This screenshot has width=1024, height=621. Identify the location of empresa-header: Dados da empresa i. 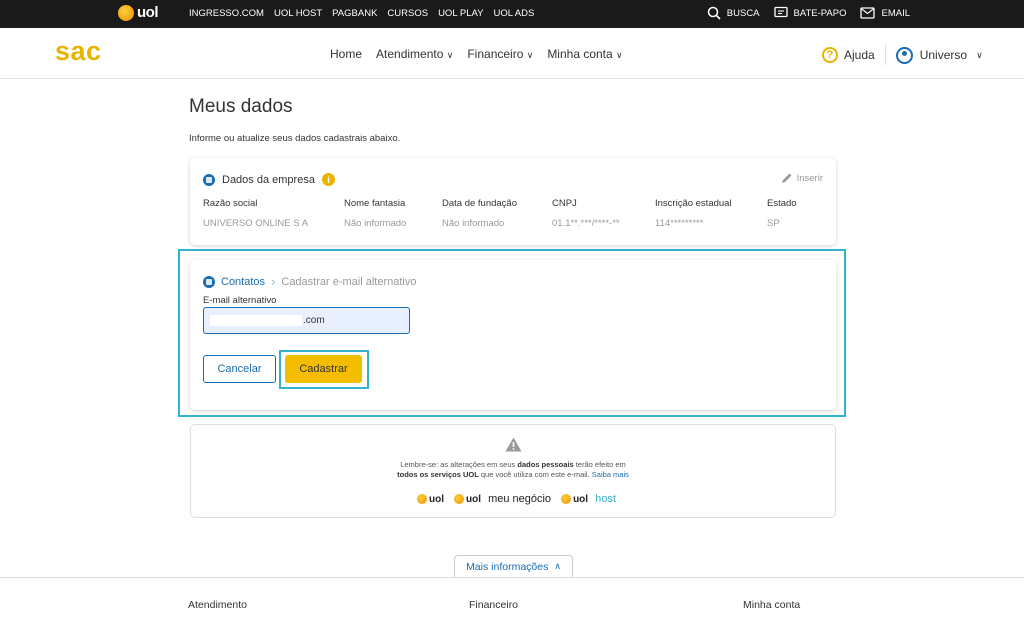
(269, 179).